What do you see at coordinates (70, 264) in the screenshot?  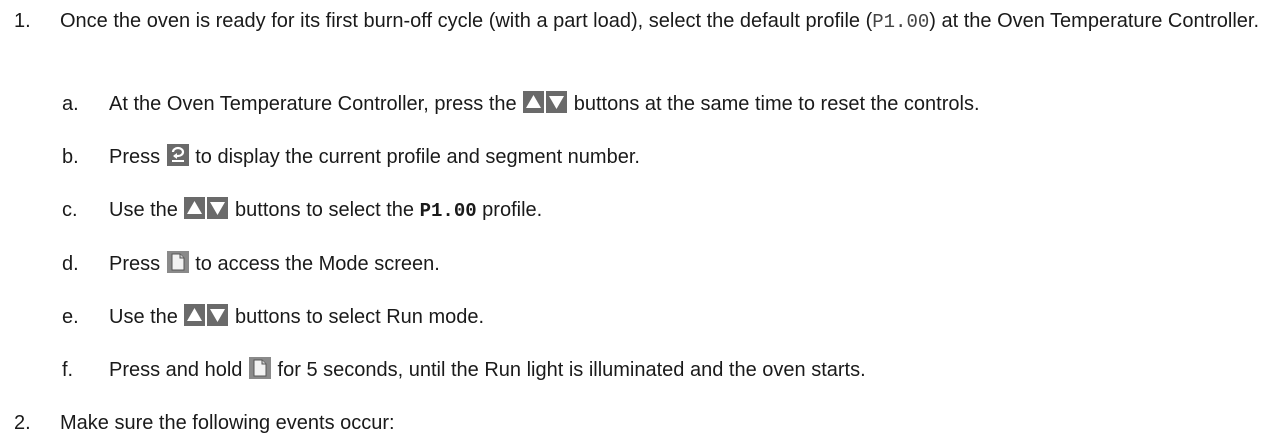 I see `substep-letter: d.` at bounding box center [70, 264].